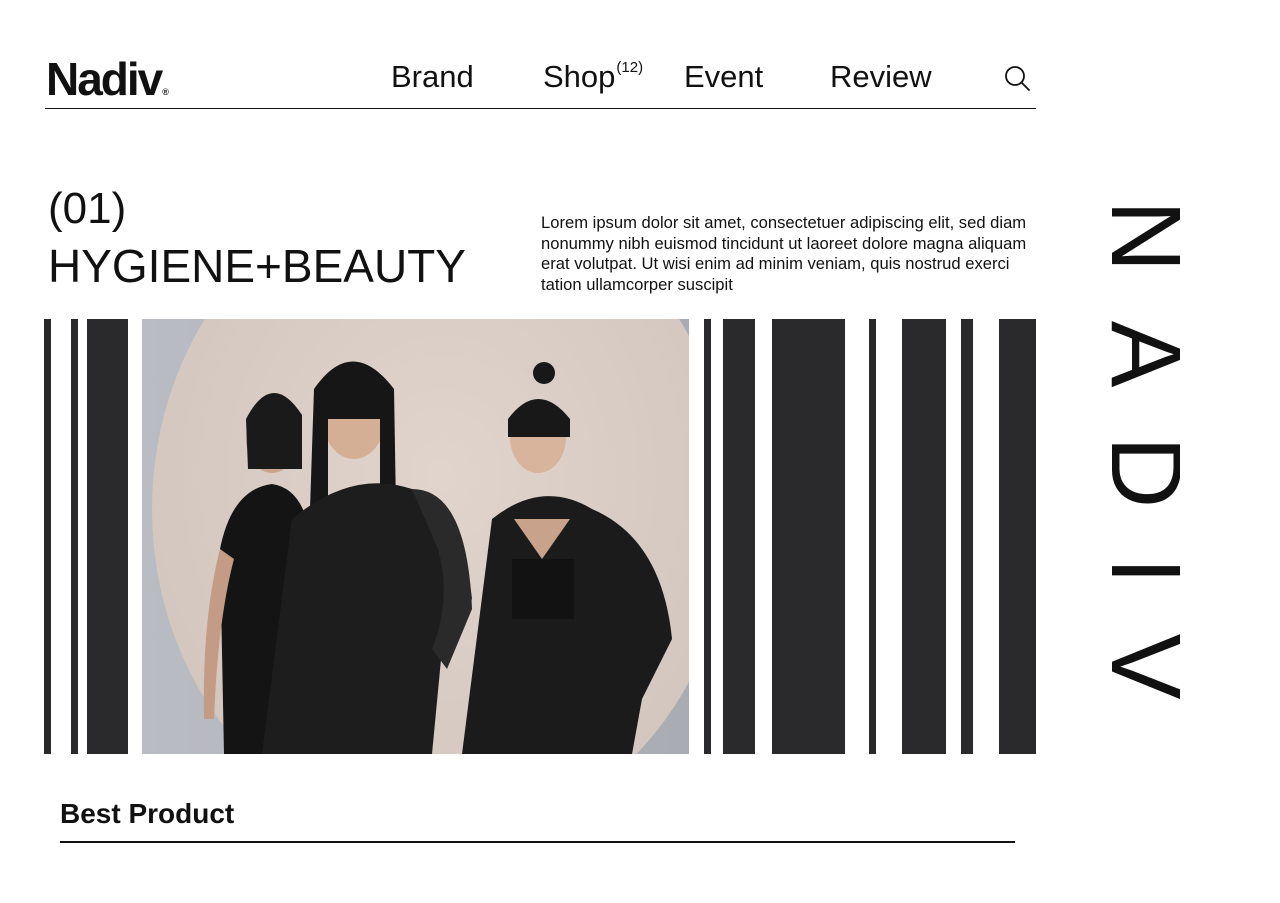  Describe the element at coordinates (537, 842) in the screenshot. I see `best-product-divider` at that location.